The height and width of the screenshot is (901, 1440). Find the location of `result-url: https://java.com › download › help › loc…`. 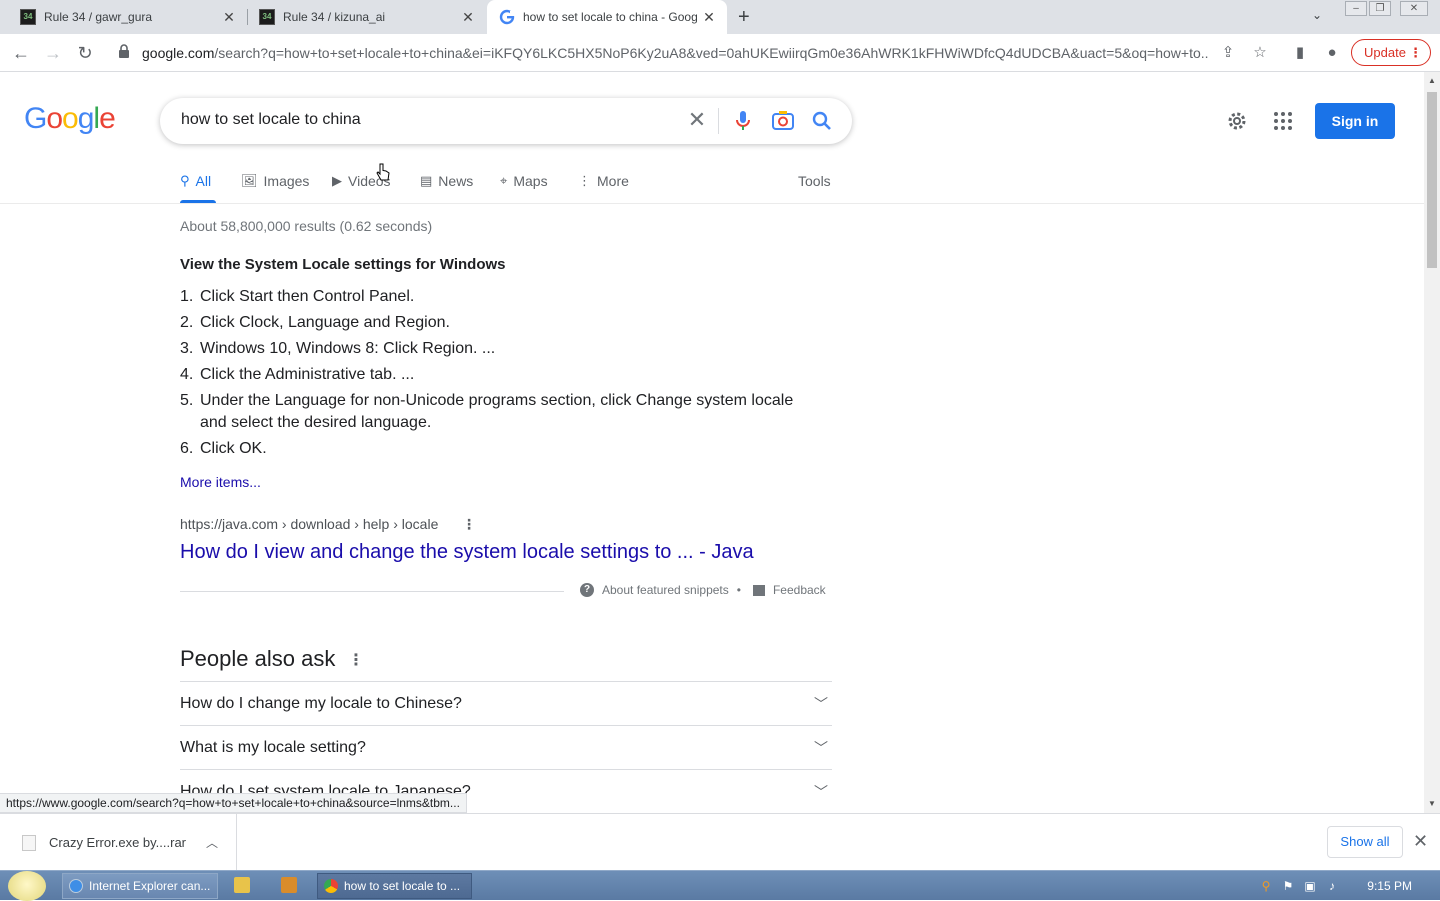

result-url: https://java.com › download › help › loc… is located at coordinates (309, 524).